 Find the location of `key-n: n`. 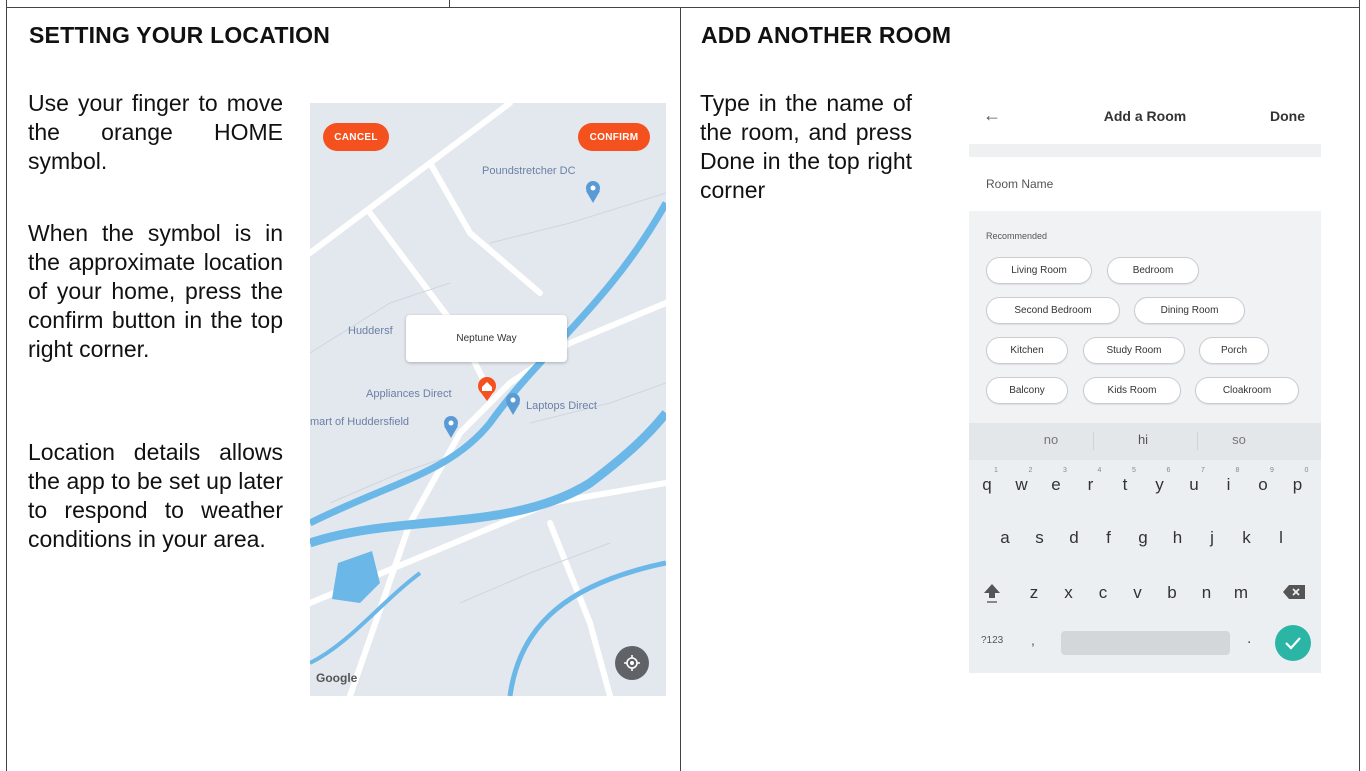

key-n: n is located at coordinates (1207, 593).